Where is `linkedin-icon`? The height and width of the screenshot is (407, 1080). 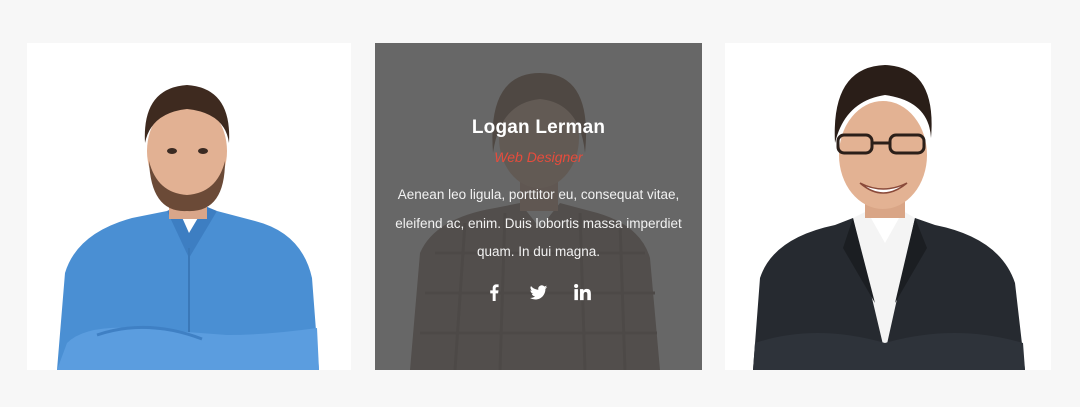 linkedin-icon is located at coordinates (582, 292).